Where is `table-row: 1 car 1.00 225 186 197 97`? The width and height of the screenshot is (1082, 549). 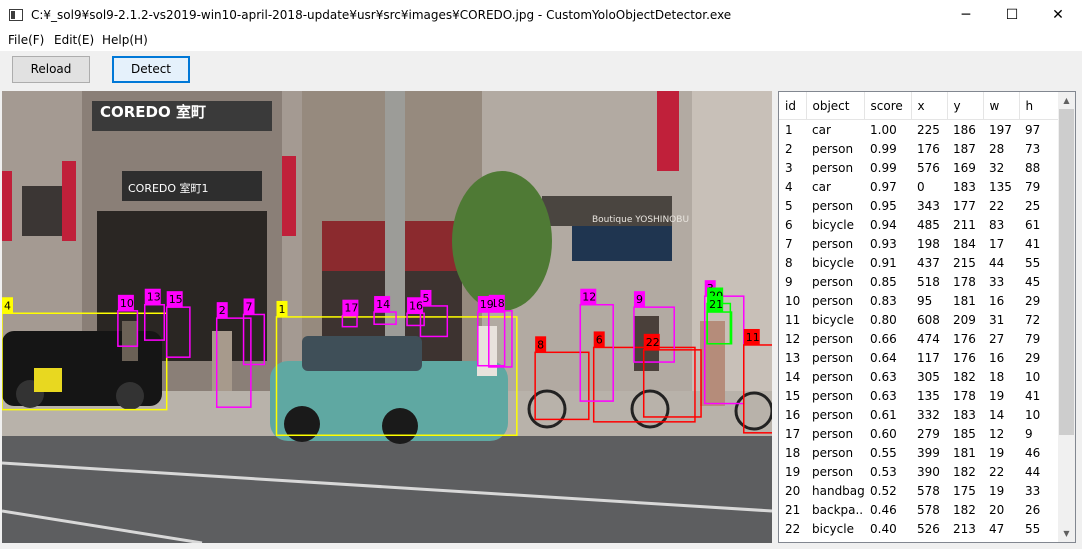 table-row: 1 car 1.00 225 186 197 97 is located at coordinates (919, 130).